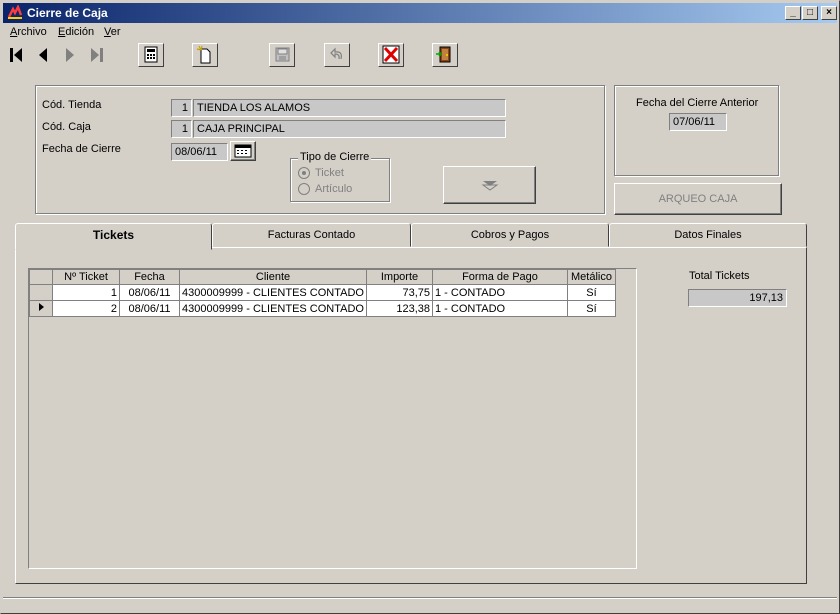  What do you see at coordinates (591, 277) in the screenshot?
I see `column-header-metalico: Metálico` at bounding box center [591, 277].